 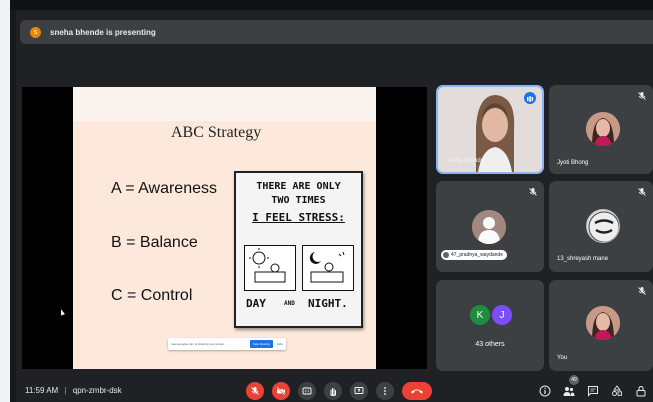 I want to click on top-strip, so click(x=331, y=5).